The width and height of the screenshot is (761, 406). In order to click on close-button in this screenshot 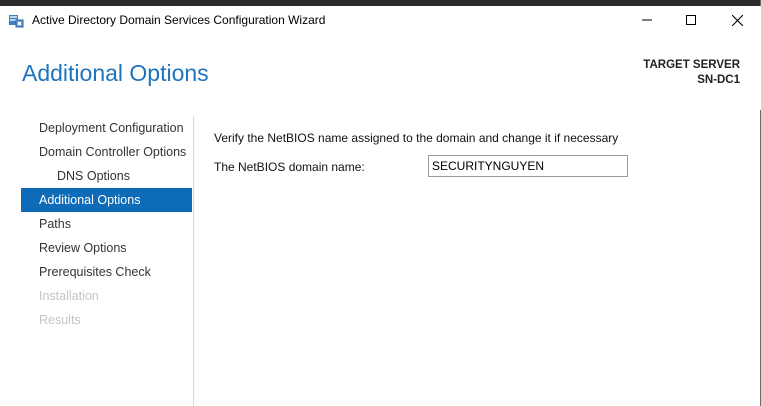, I will do `click(737, 20)`.